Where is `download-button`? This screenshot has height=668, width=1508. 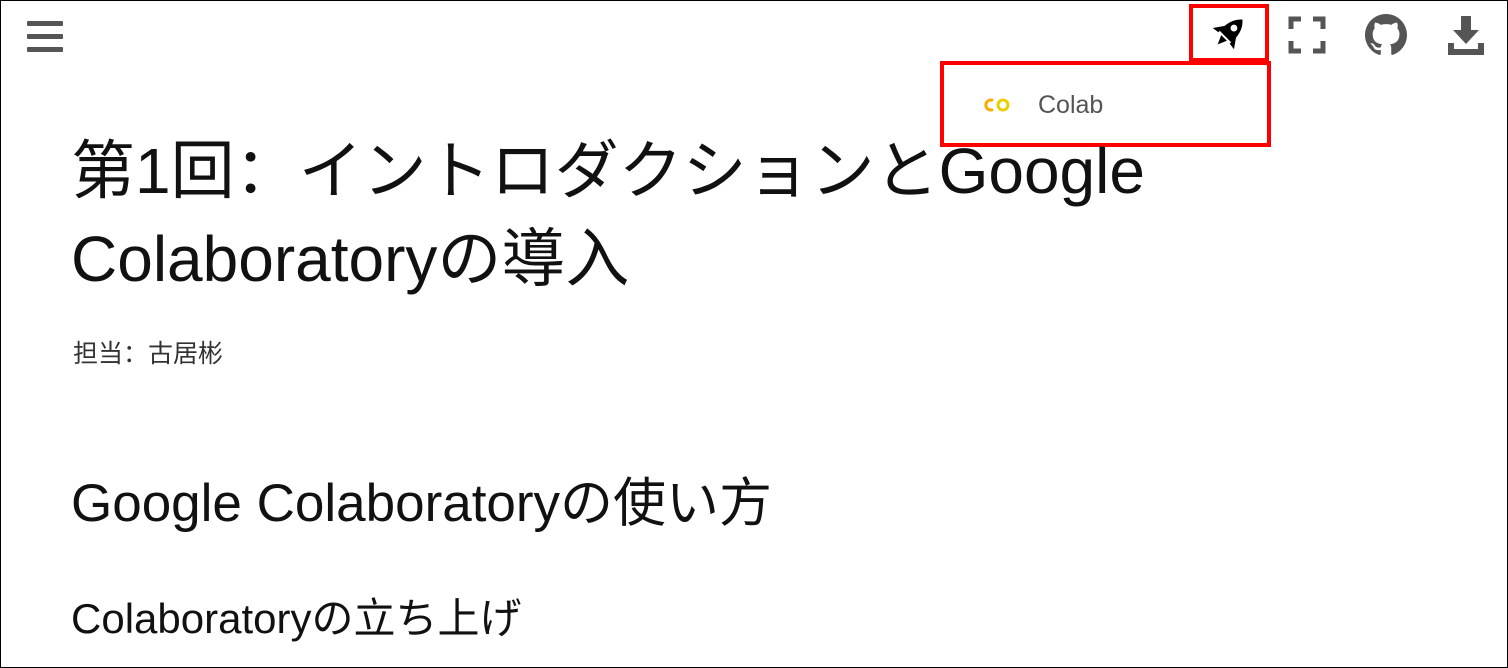
download-button is located at coordinates (1466, 35).